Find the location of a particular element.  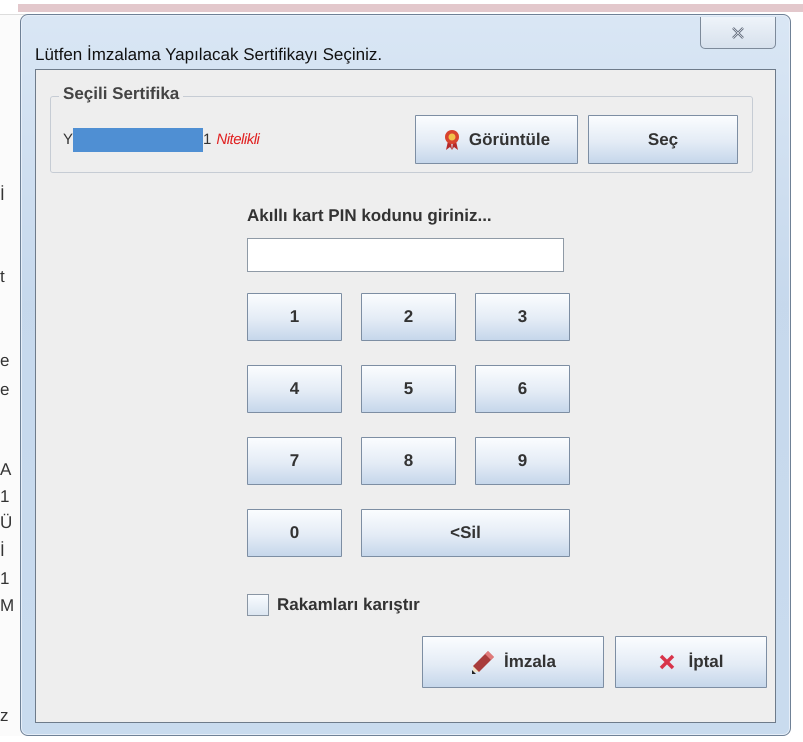

digit-key: 6 is located at coordinates (522, 389).